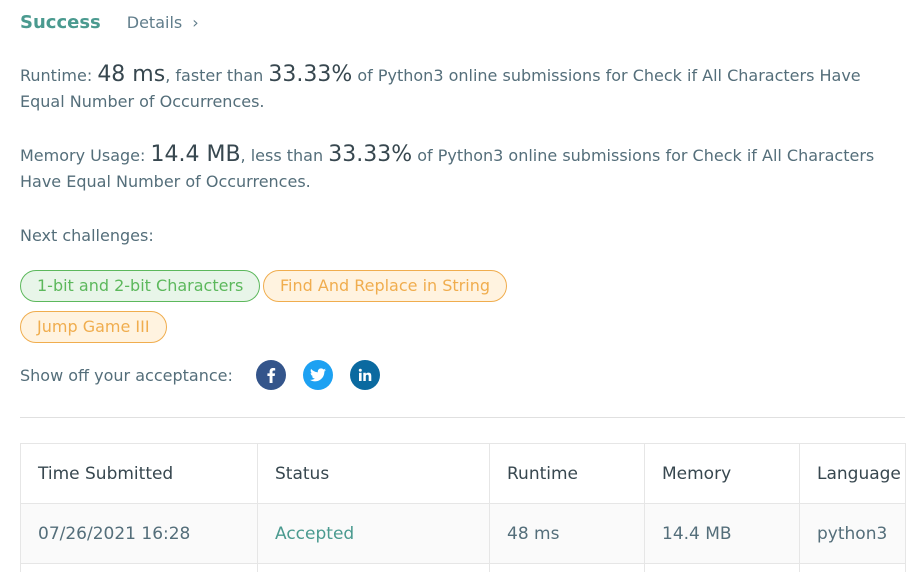  Describe the element at coordinates (310, 74) in the screenshot. I see `runtime-percent: 33.33%` at that location.